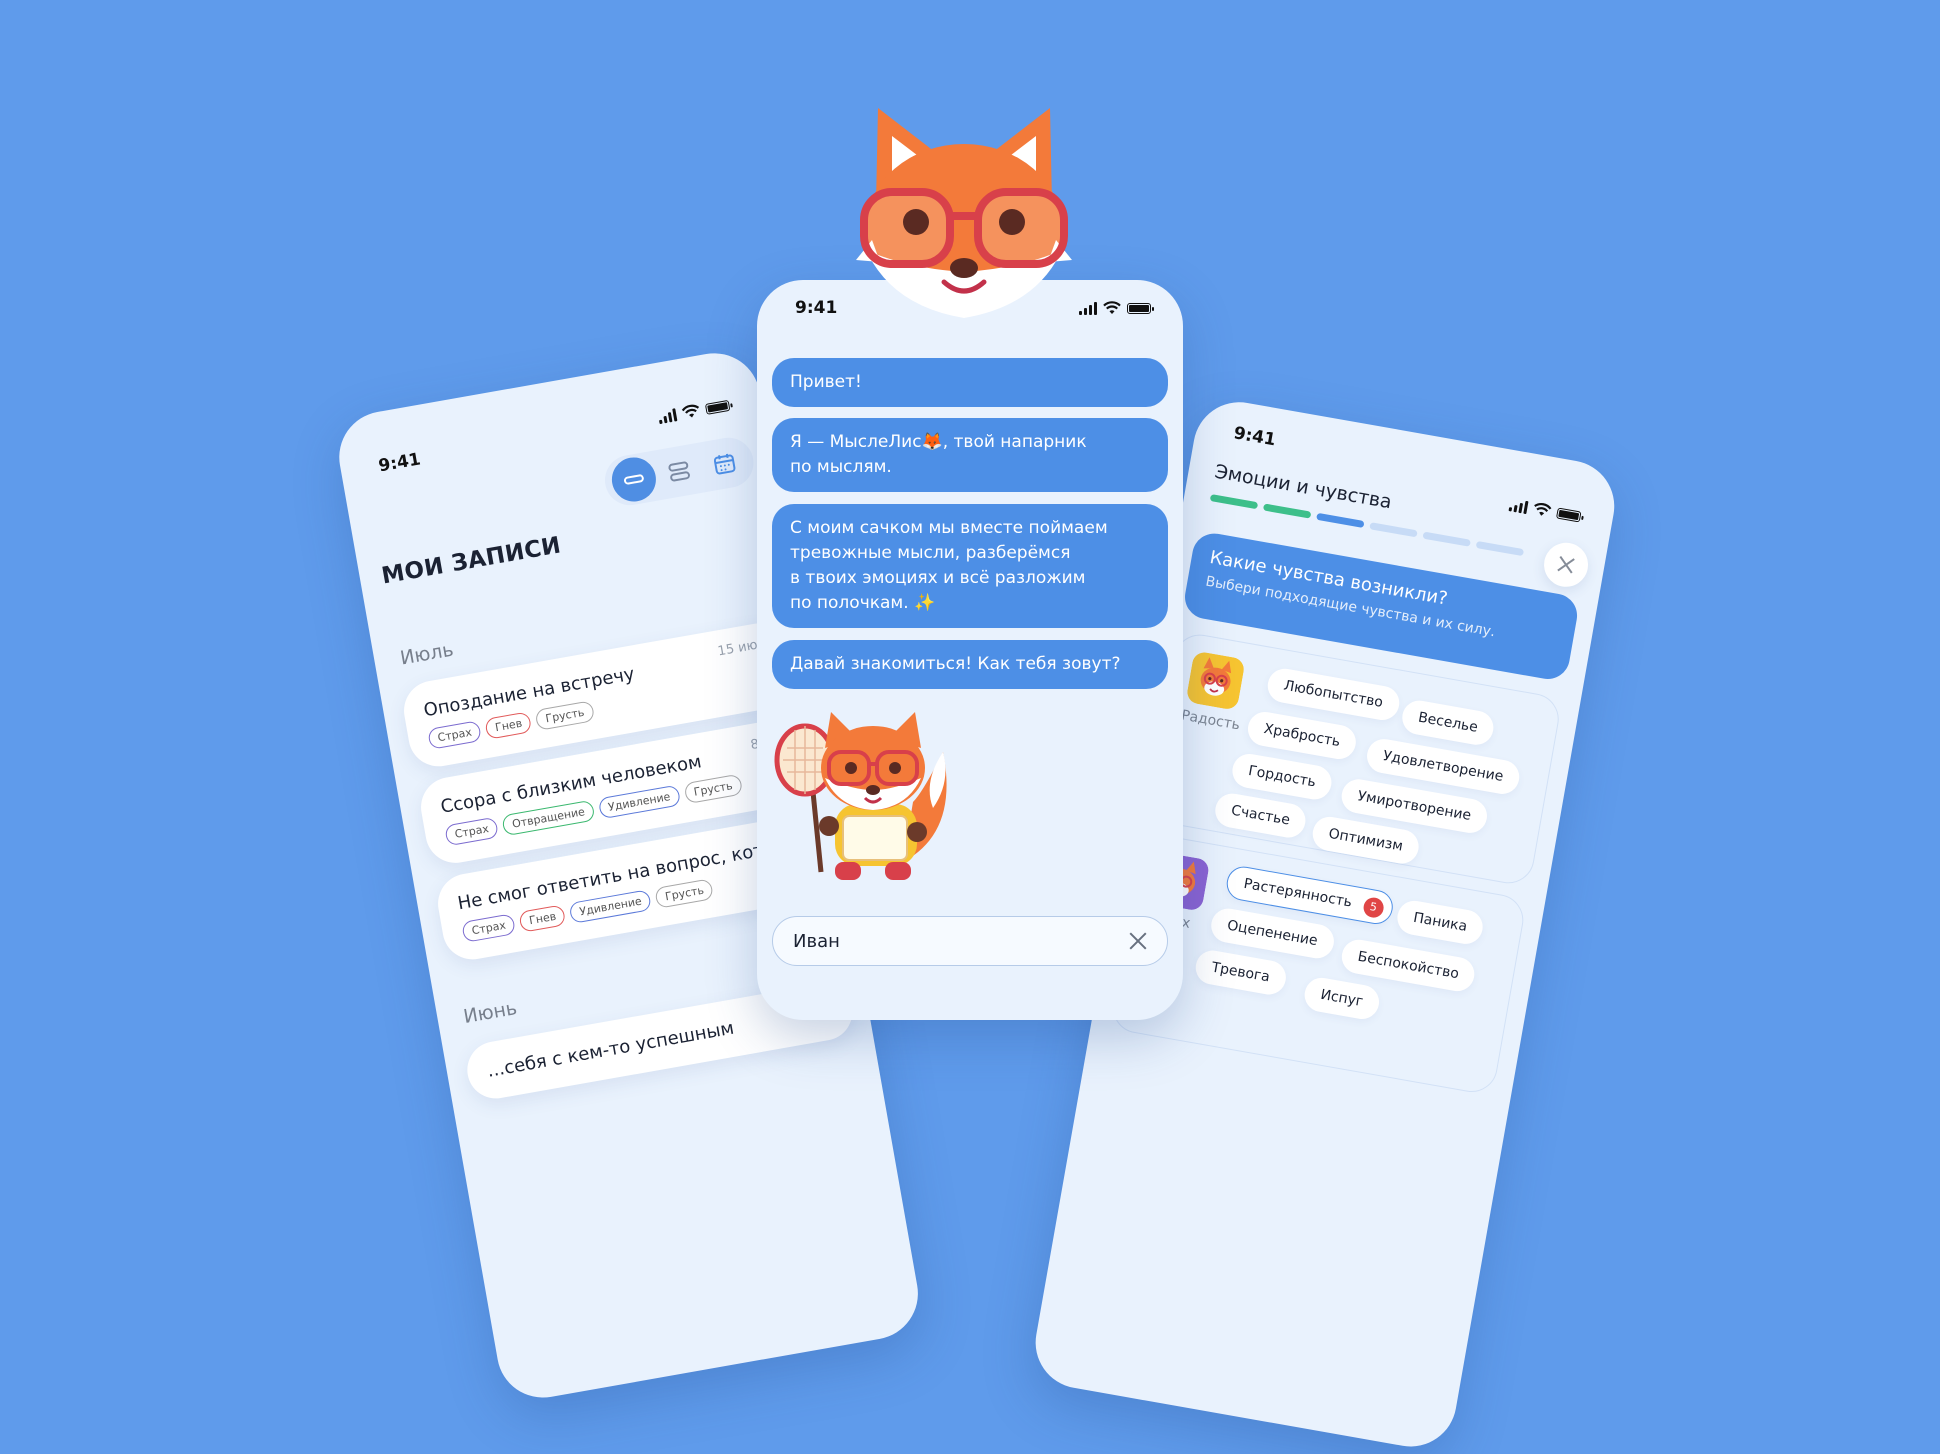 The height and width of the screenshot is (1454, 1940). Describe the element at coordinates (1341, 998) in the screenshot. I see `feeling-chip: Испуг` at that location.